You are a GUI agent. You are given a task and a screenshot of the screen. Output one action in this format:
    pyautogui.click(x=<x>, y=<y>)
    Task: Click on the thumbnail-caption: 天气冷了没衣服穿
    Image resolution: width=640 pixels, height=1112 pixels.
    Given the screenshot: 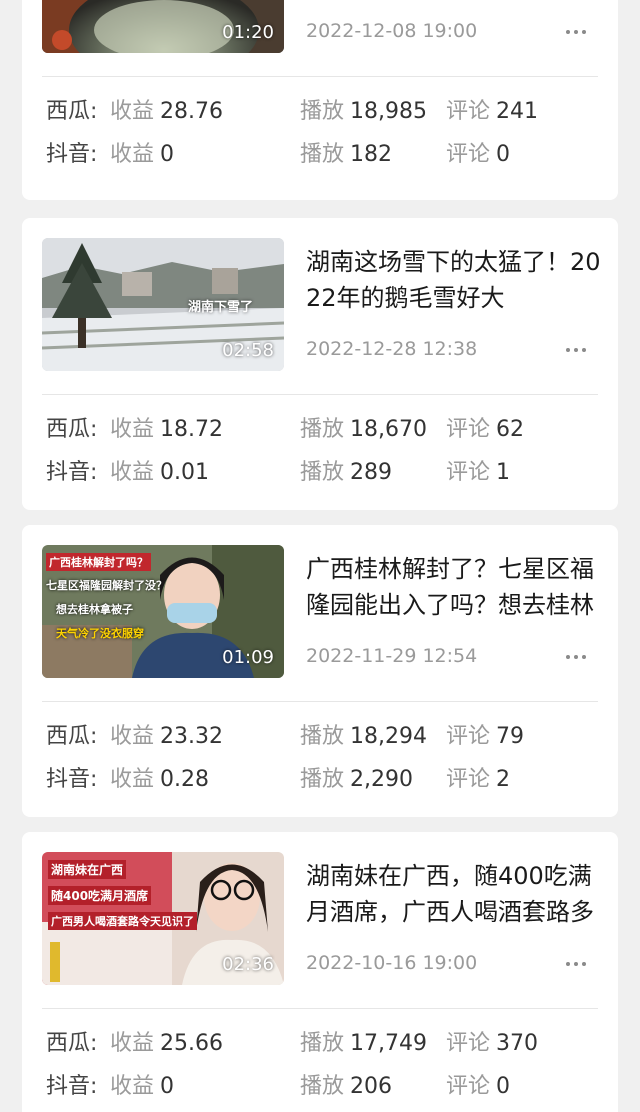 What is the action you would take?
    pyautogui.click(x=100, y=633)
    